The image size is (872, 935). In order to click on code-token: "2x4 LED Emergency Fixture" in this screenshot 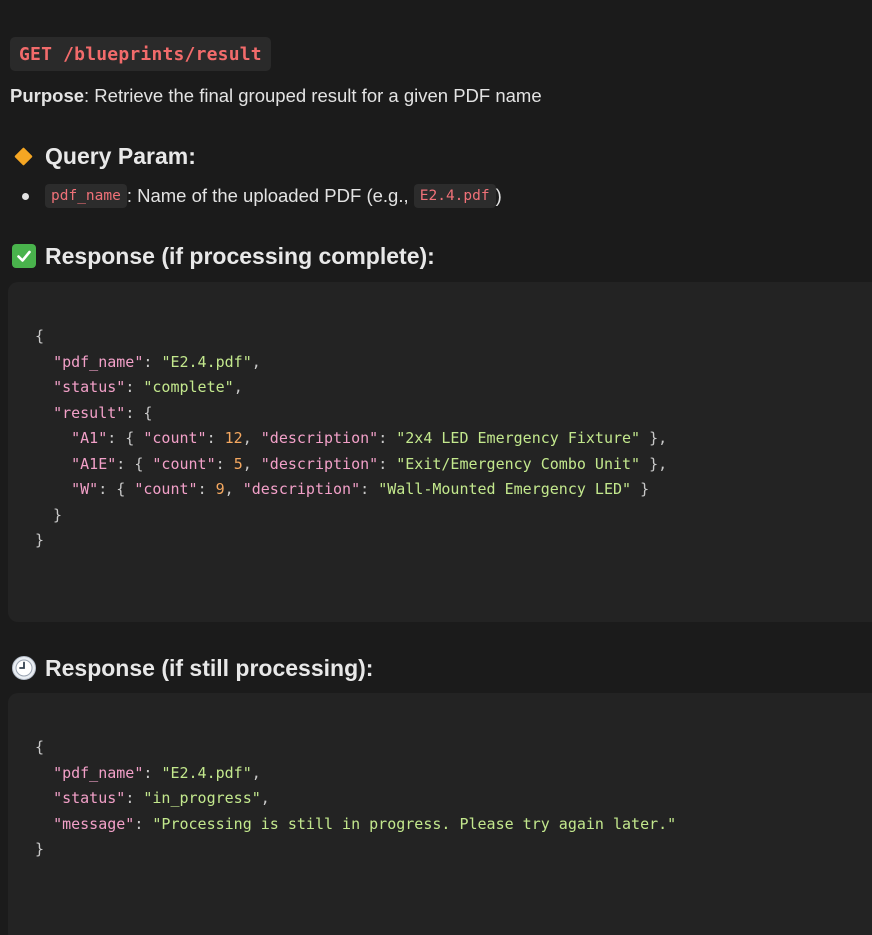, I will do `click(518, 438)`.